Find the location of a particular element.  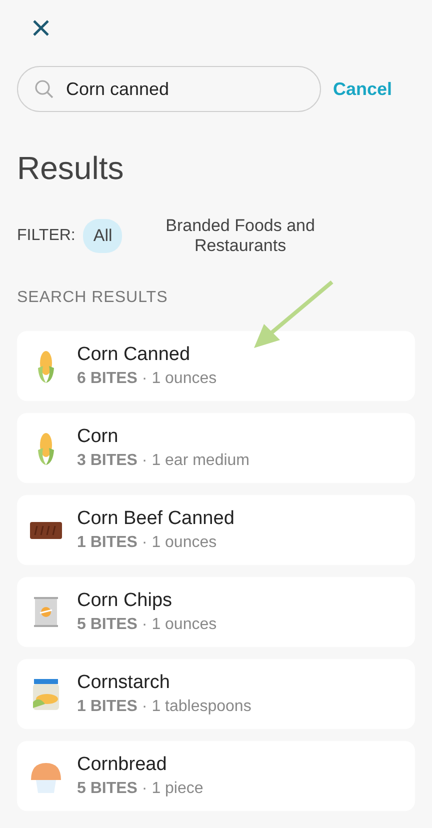

food-detail: 5 BITES · 1 piece is located at coordinates (140, 789).